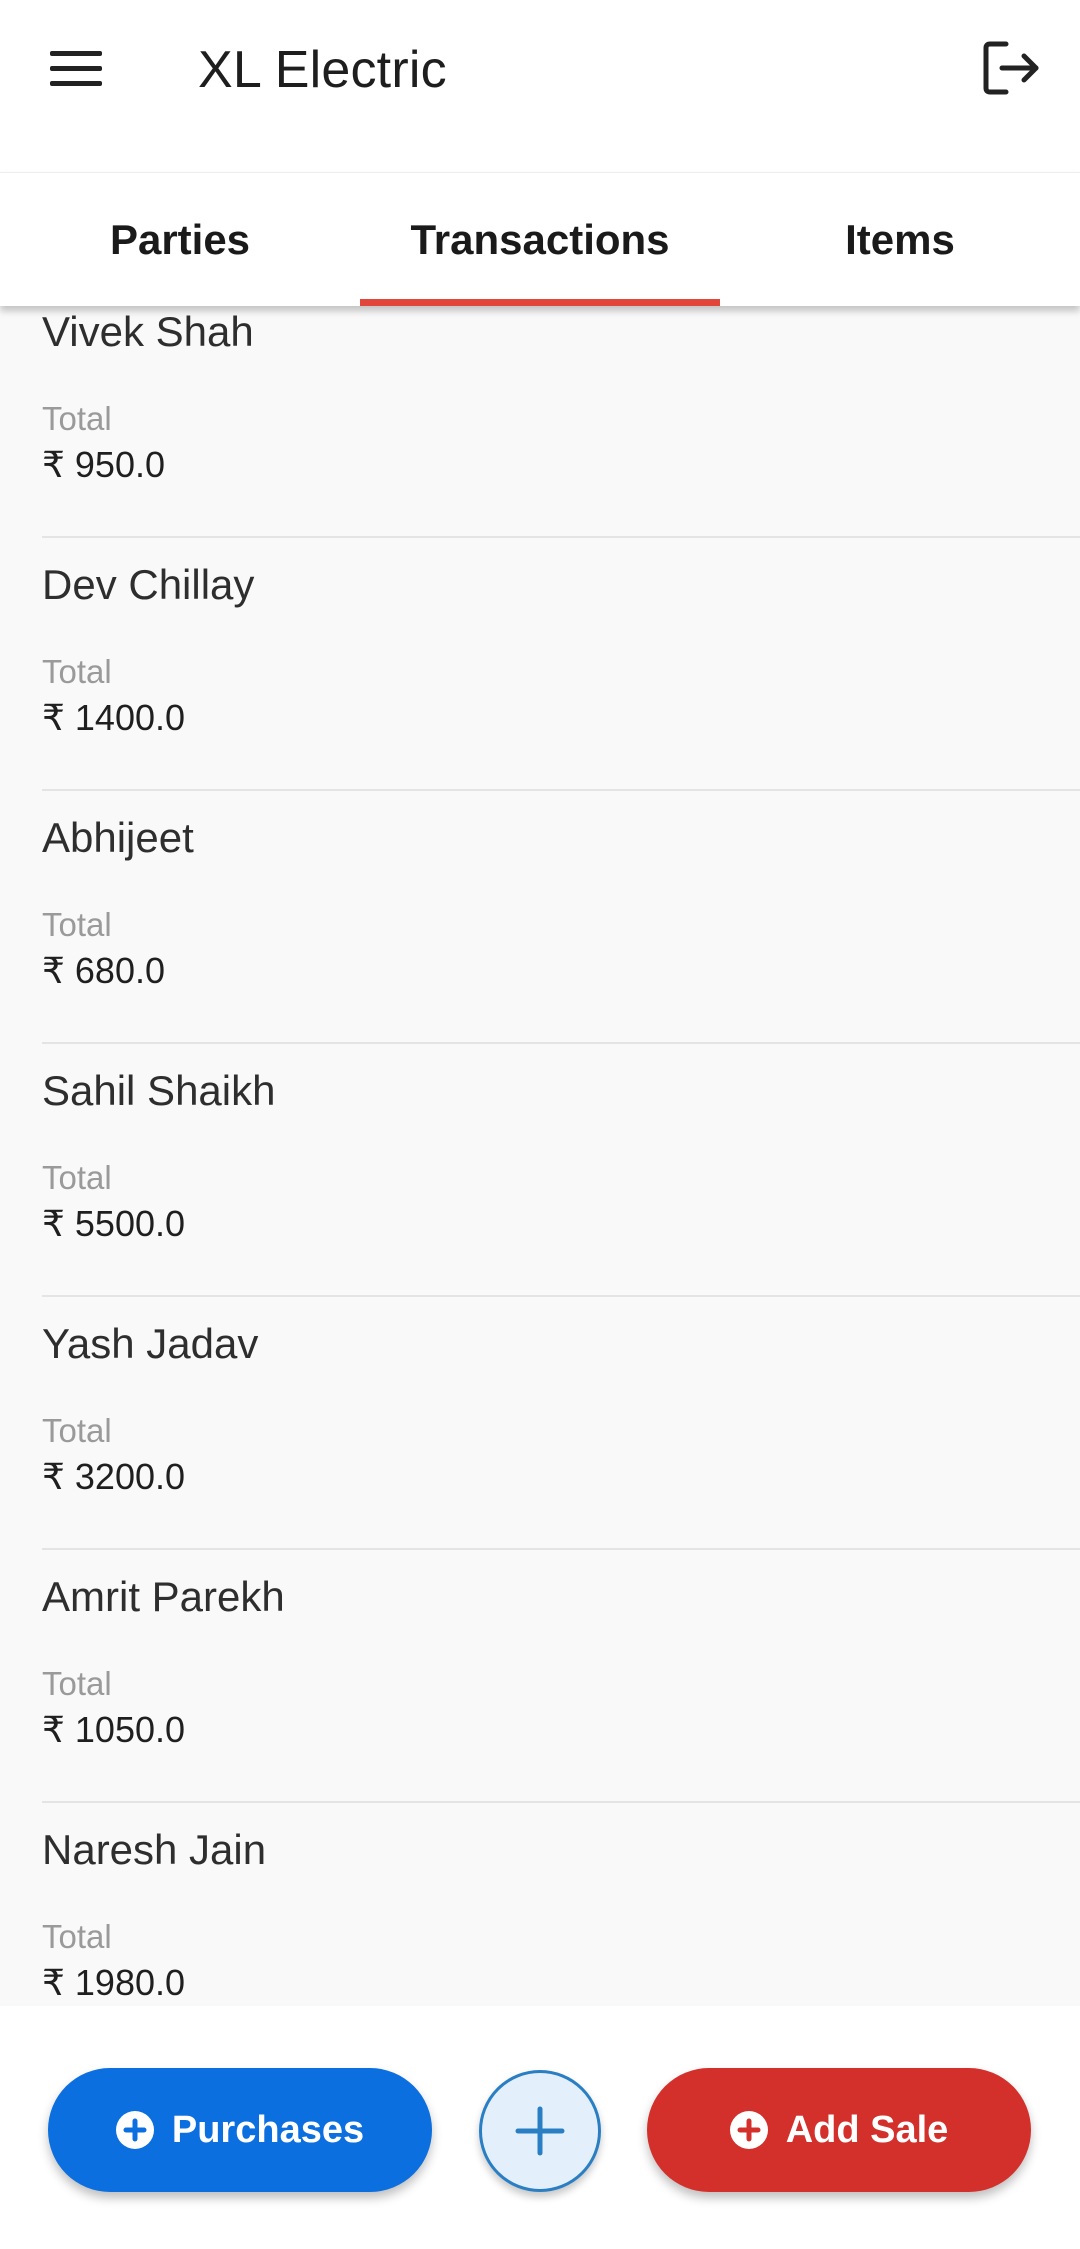 This screenshot has height=2249, width=1080. I want to click on total-amount: ₹ 5500.0, so click(114, 1223).